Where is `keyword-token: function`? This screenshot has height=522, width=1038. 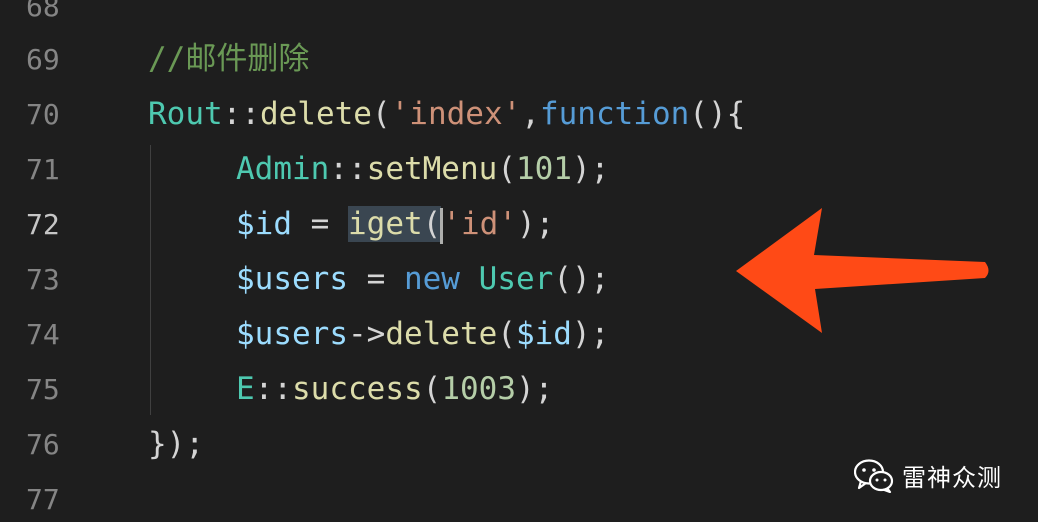 keyword-token: function is located at coordinates (614, 114).